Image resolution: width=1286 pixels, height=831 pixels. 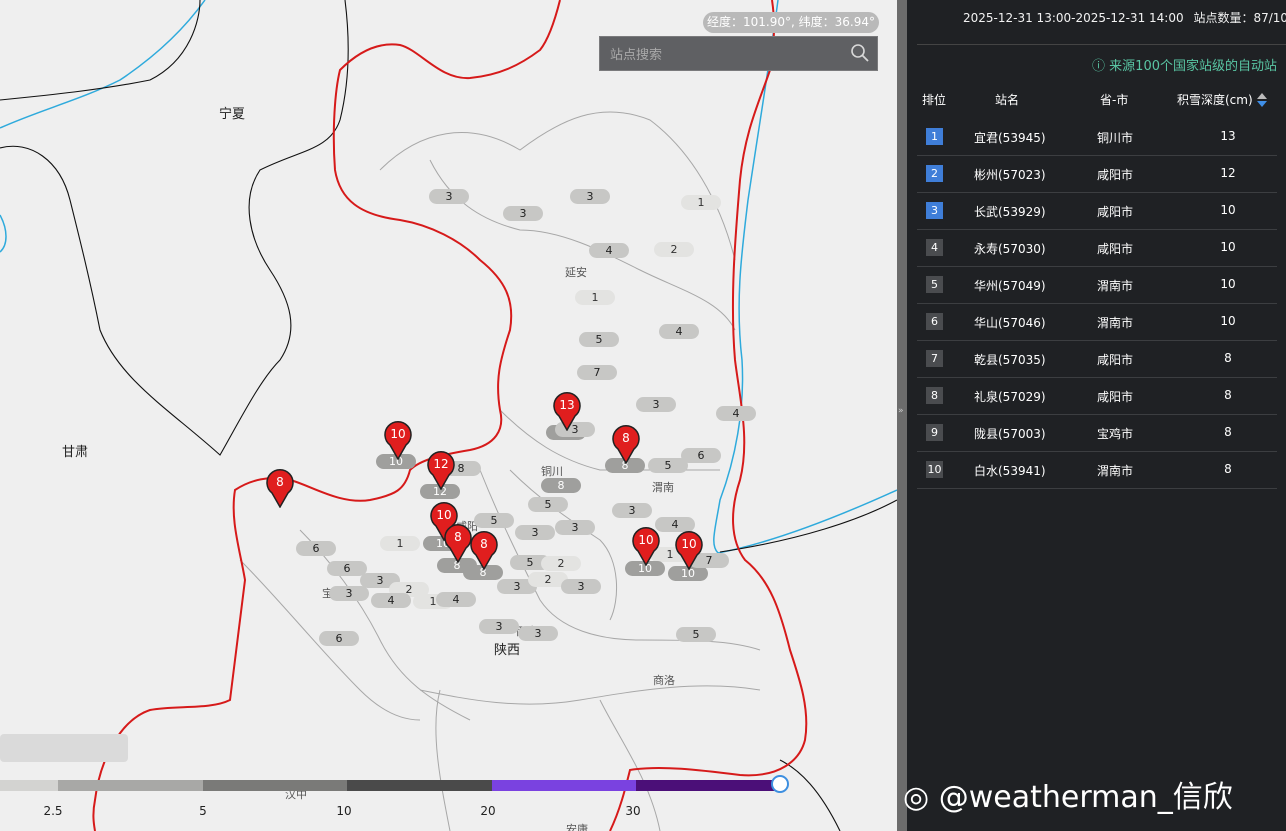 What do you see at coordinates (1101, 44) in the screenshot?
I see `divider-line` at bounding box center [1101, 44].